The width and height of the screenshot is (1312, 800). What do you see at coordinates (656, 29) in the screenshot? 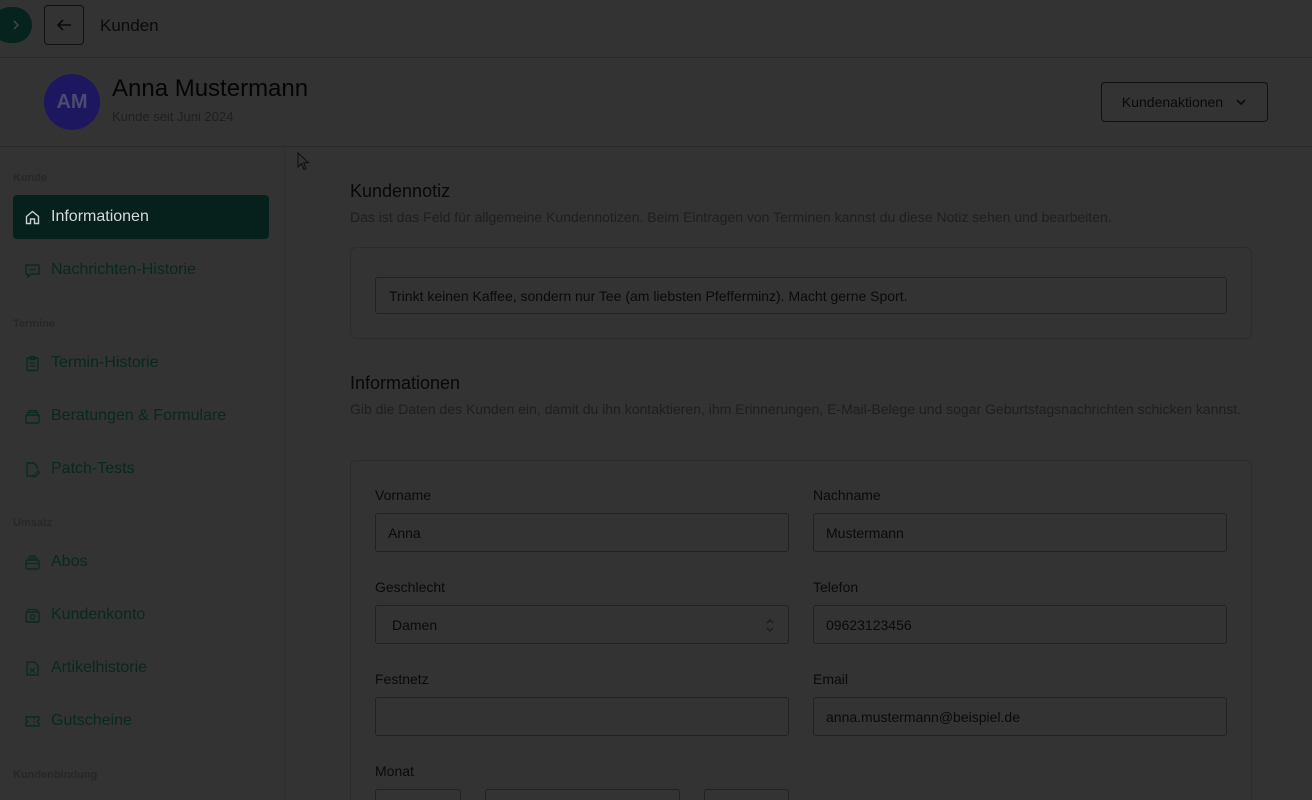
I see `top-bar: Kunden` at bounding box center [656, 29].